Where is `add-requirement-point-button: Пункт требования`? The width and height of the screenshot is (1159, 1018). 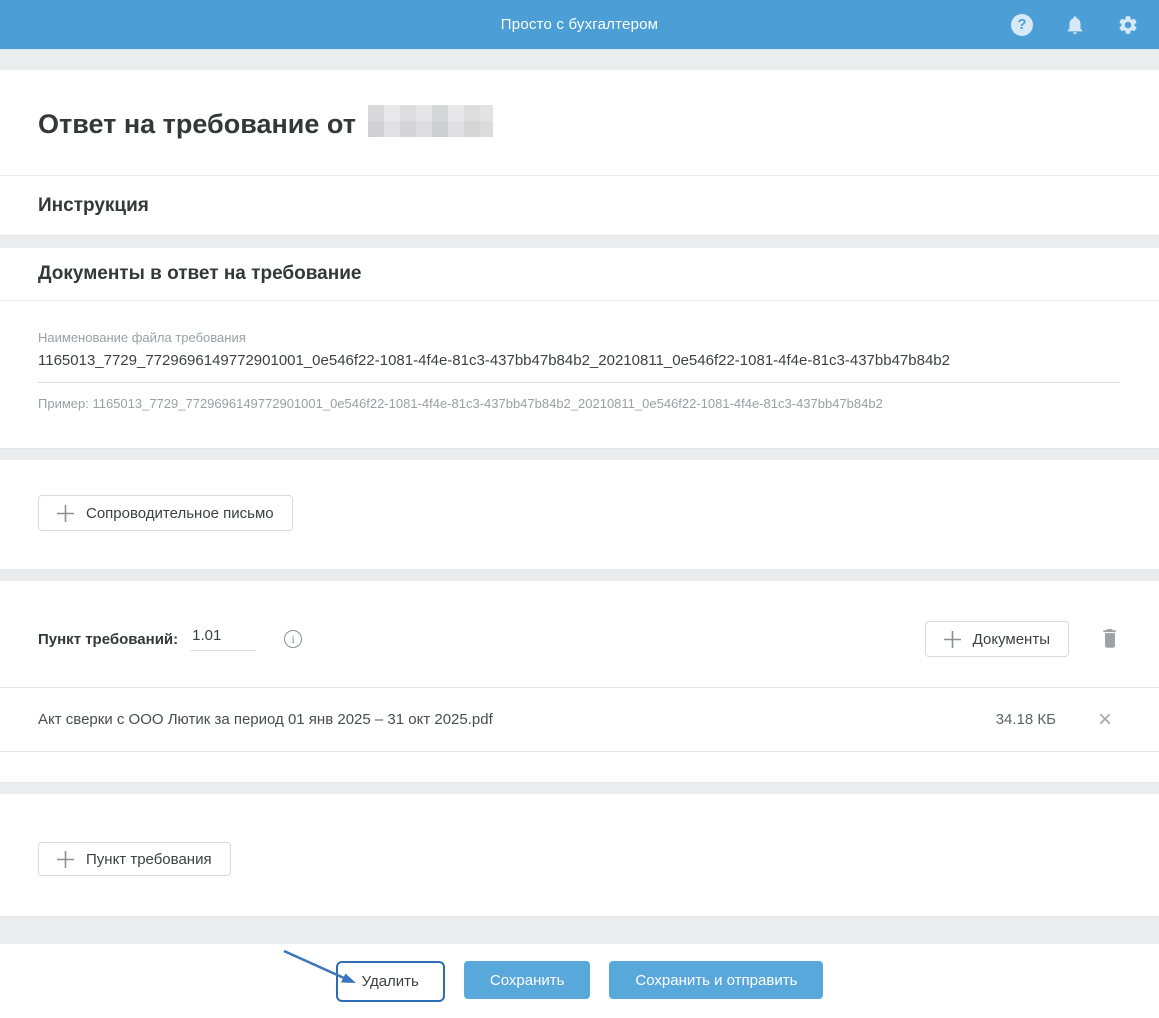
add-requirement-point-button: Пункт требования is located at coordinates (134, 859).